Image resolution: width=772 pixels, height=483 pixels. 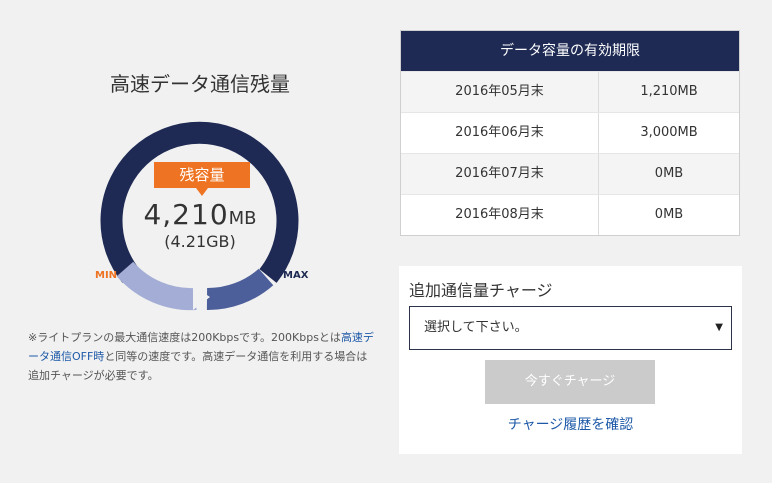 What do you see at coordinates (669, 132) in the screenshot?
I see `expiry-amount: 3,000MB` at bounding box center [669, 132].